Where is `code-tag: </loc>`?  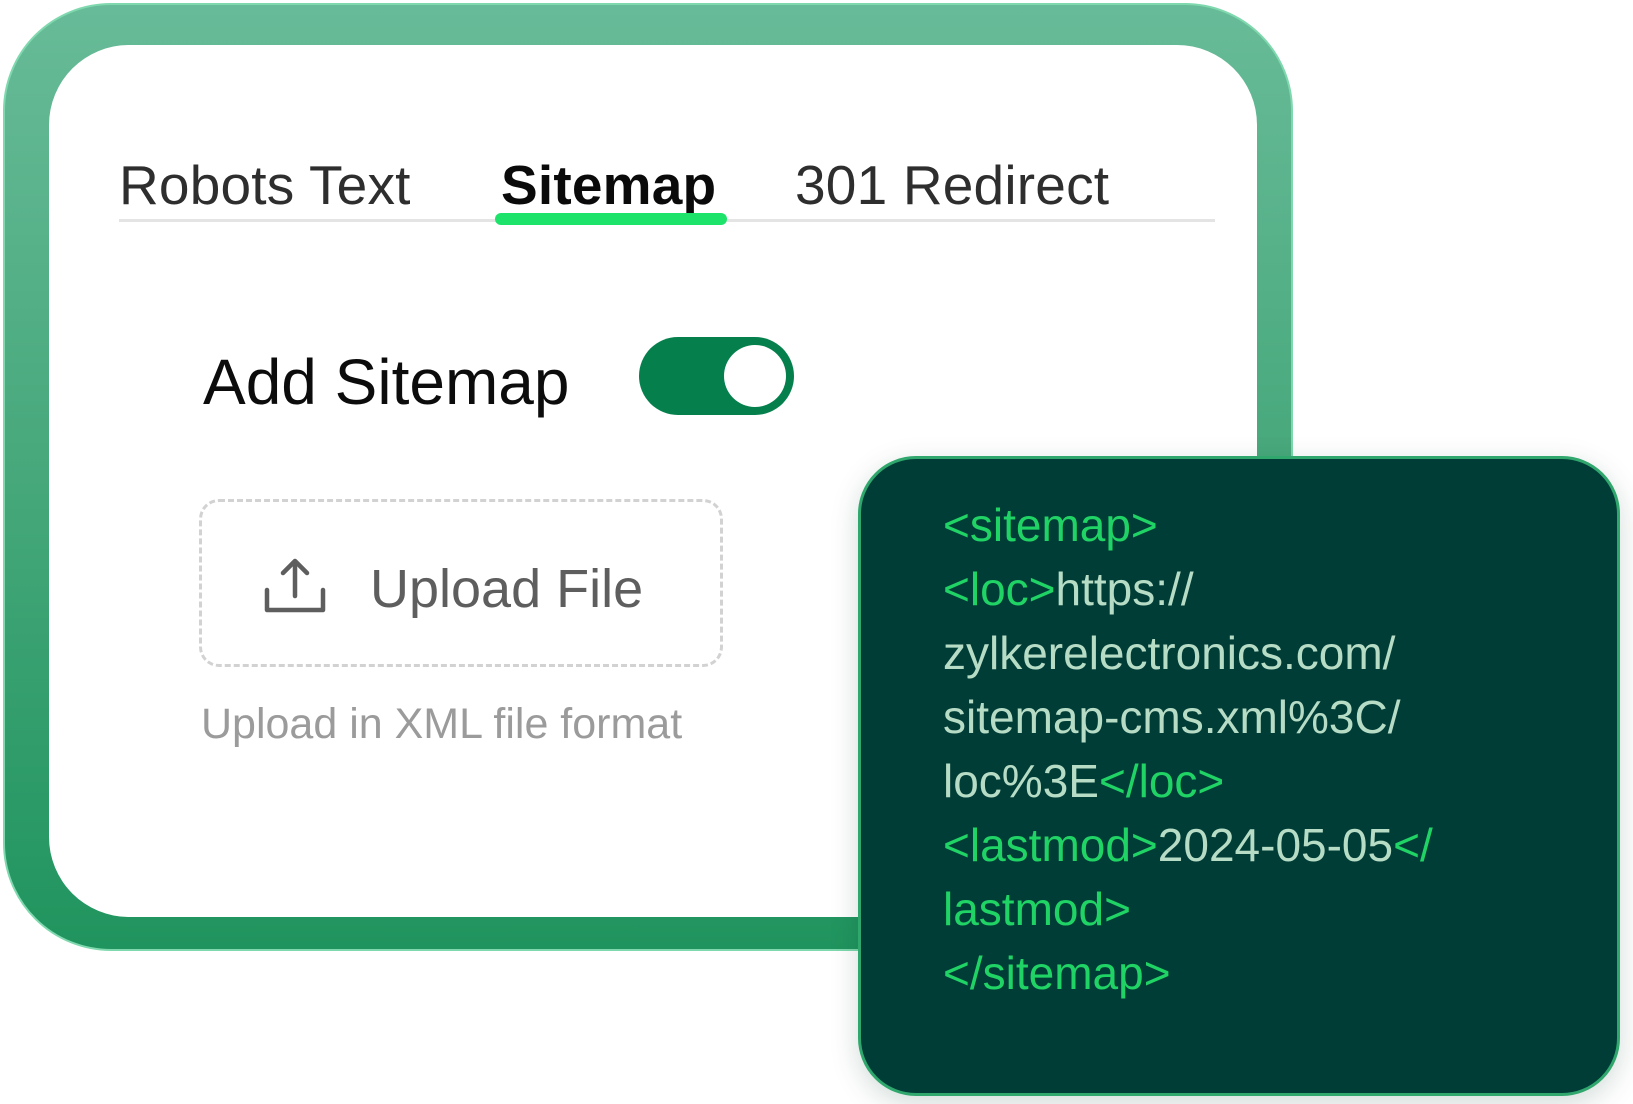 code-tag: </loc> is located at coordinates (1161, 781).